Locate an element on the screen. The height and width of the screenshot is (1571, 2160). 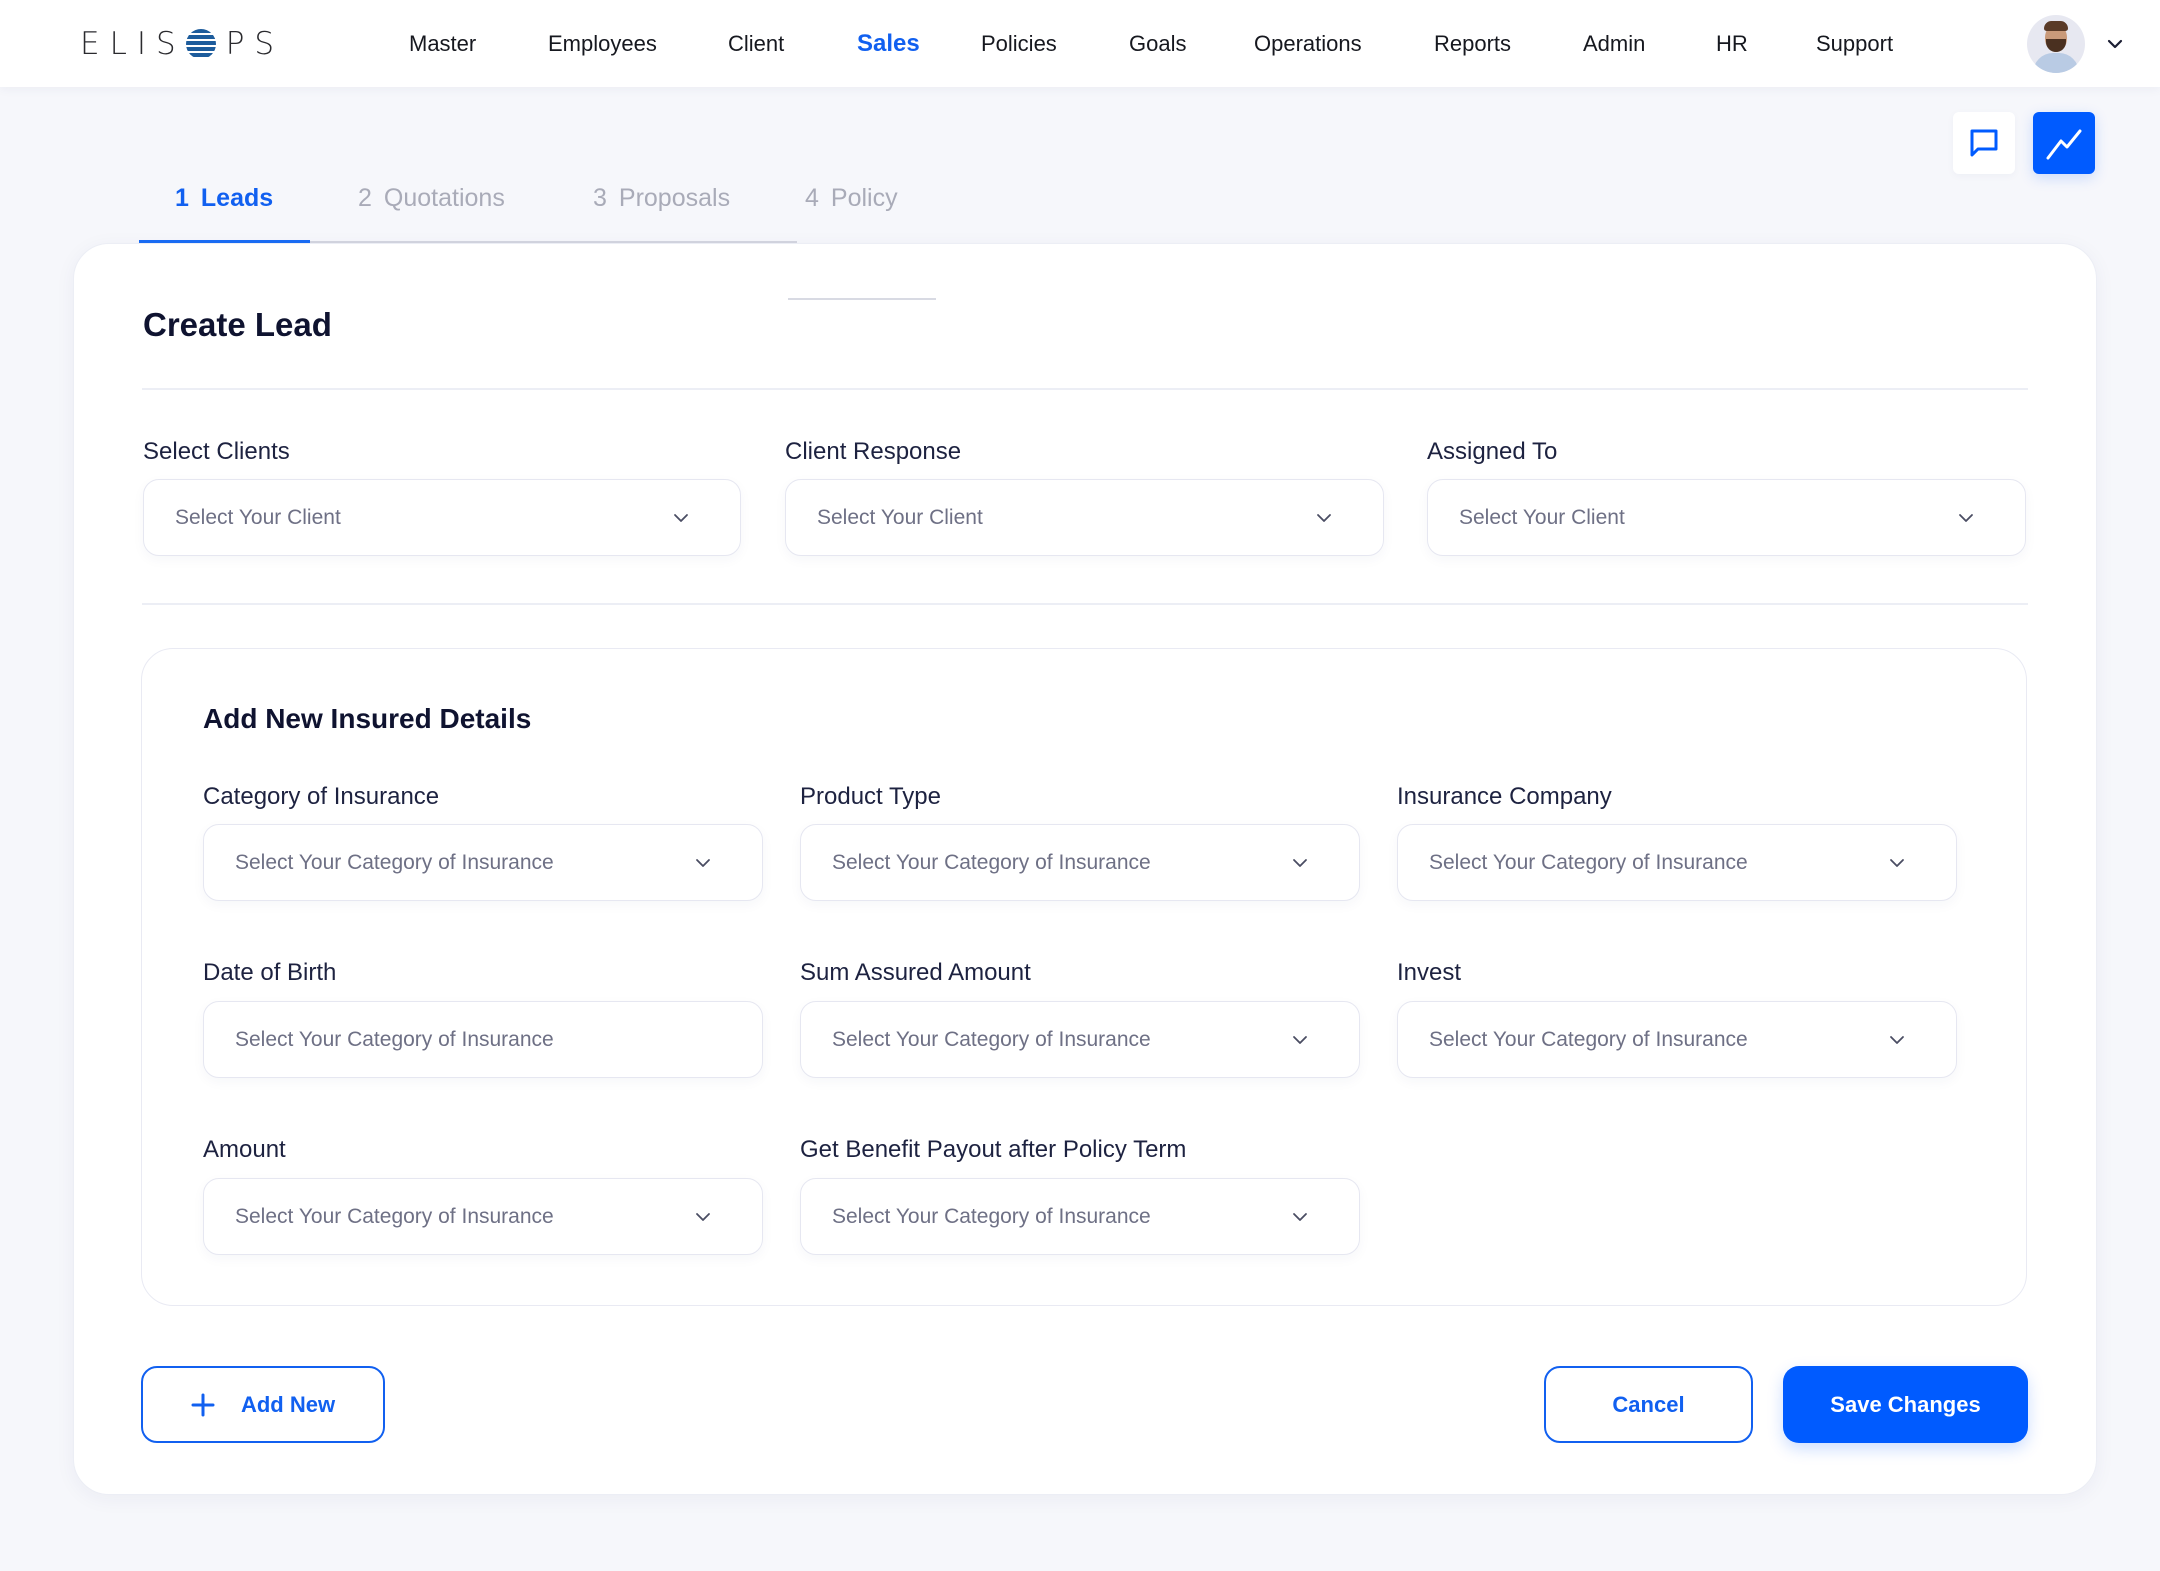
client-response-label: Client Response is located at coordinates (873, 451).